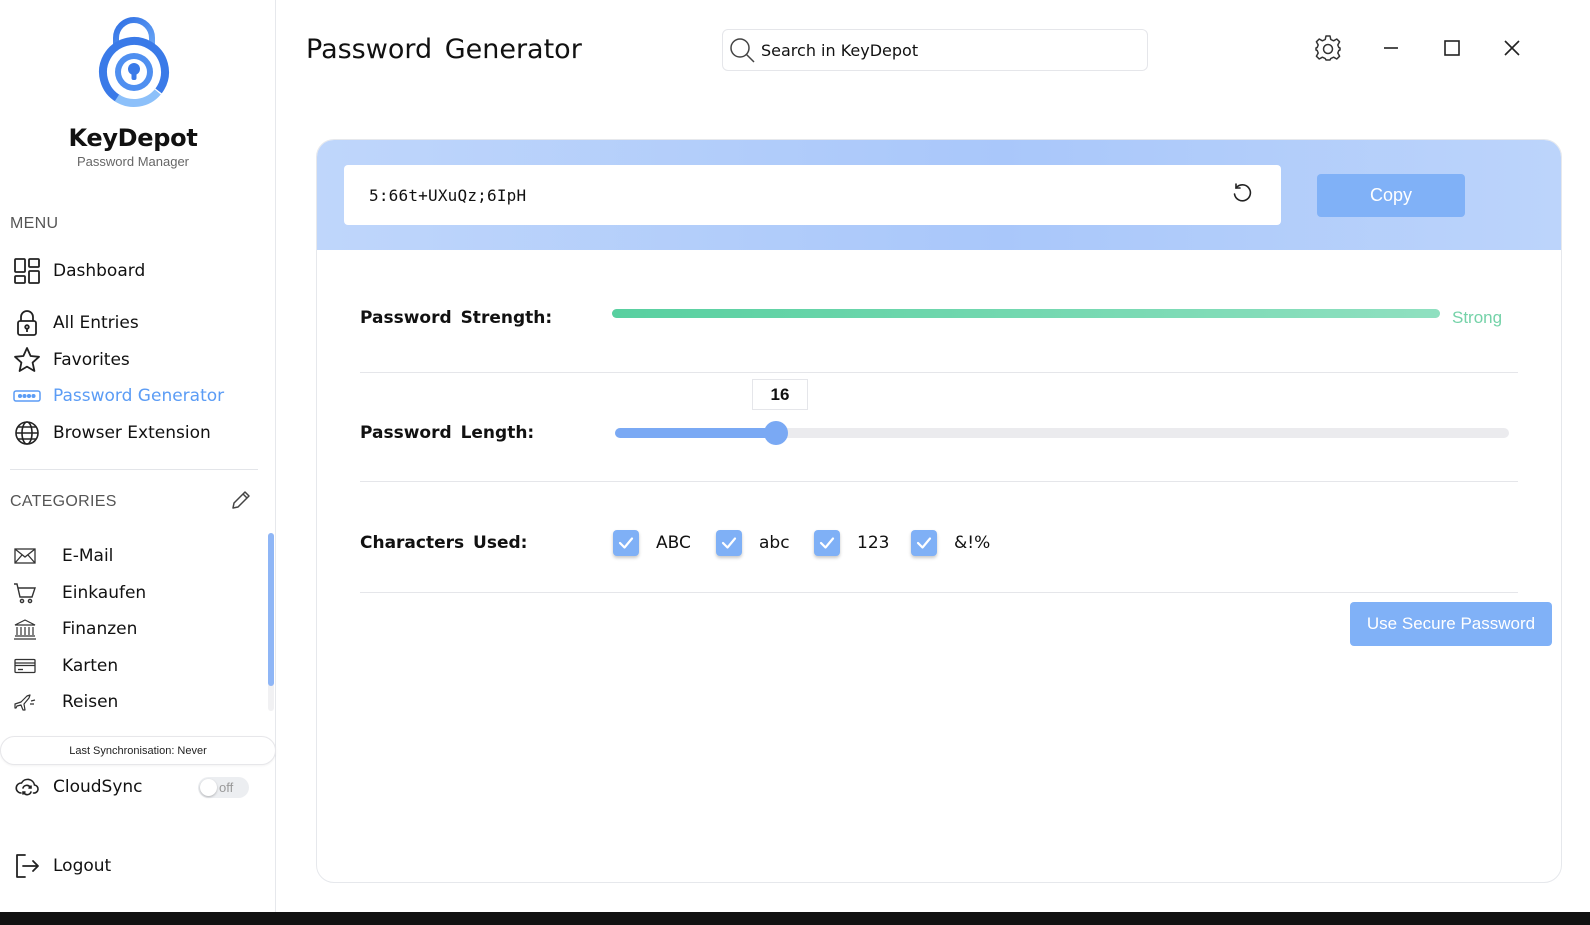 The height and width of the screenshot is (925, 1590). Describe the element at coordinates (695, 433) in the screenshot. I see `slider-fill` at that location.